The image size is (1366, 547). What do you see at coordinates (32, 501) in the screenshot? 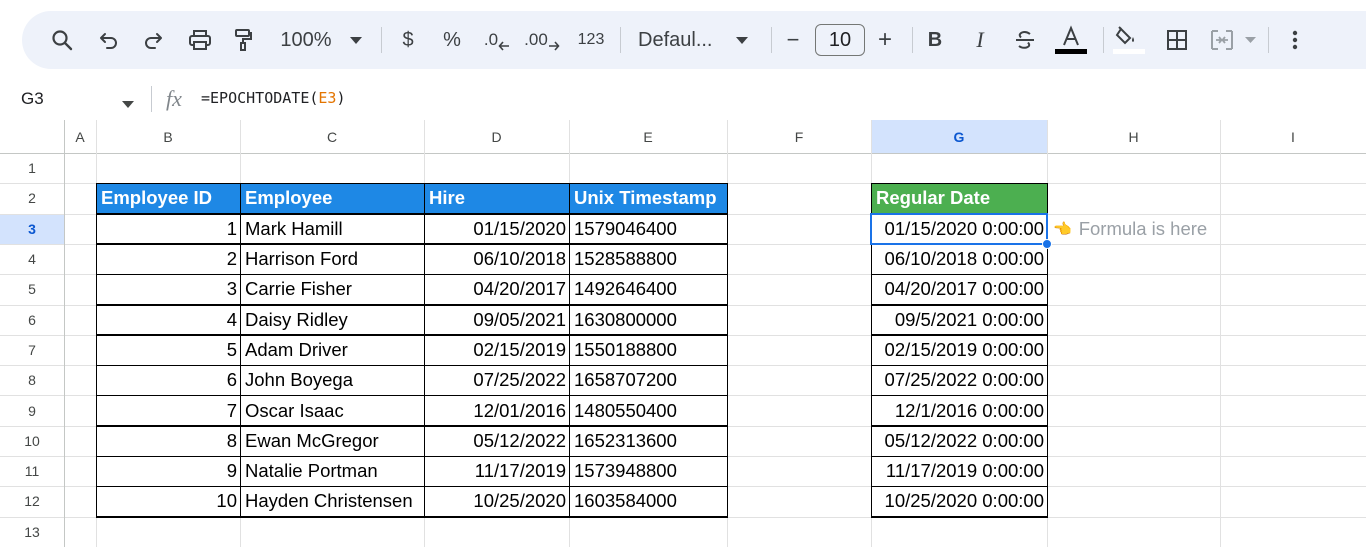
I see `row-header-12: 12` at bounding box center [32, 501].